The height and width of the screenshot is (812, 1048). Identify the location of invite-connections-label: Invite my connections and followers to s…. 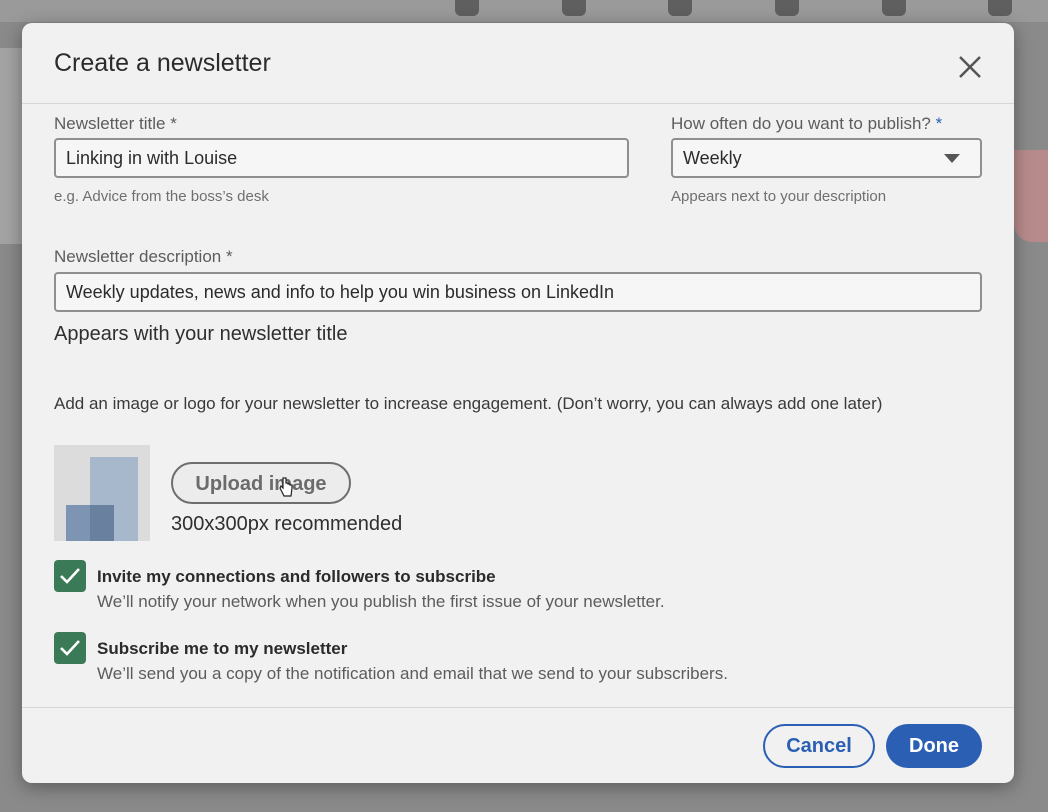
(296, 576).